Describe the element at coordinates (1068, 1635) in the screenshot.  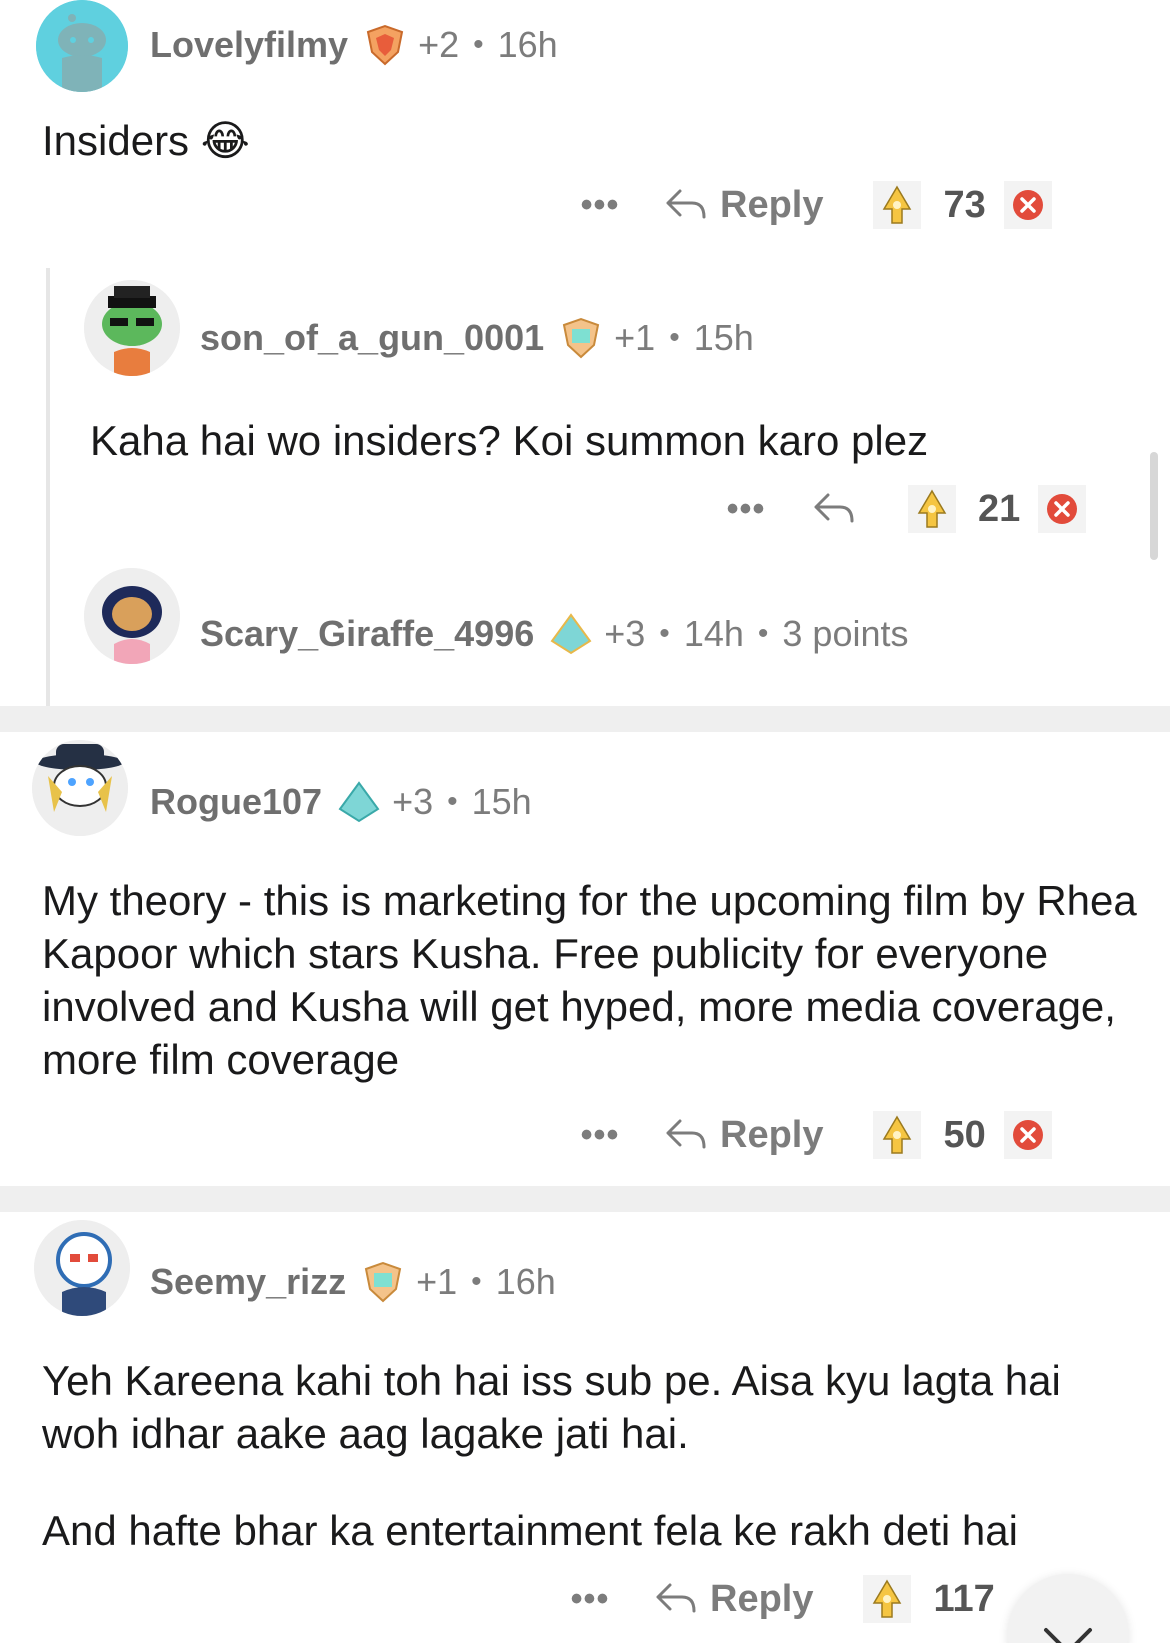
I see `chevron-down-icon` at that location.